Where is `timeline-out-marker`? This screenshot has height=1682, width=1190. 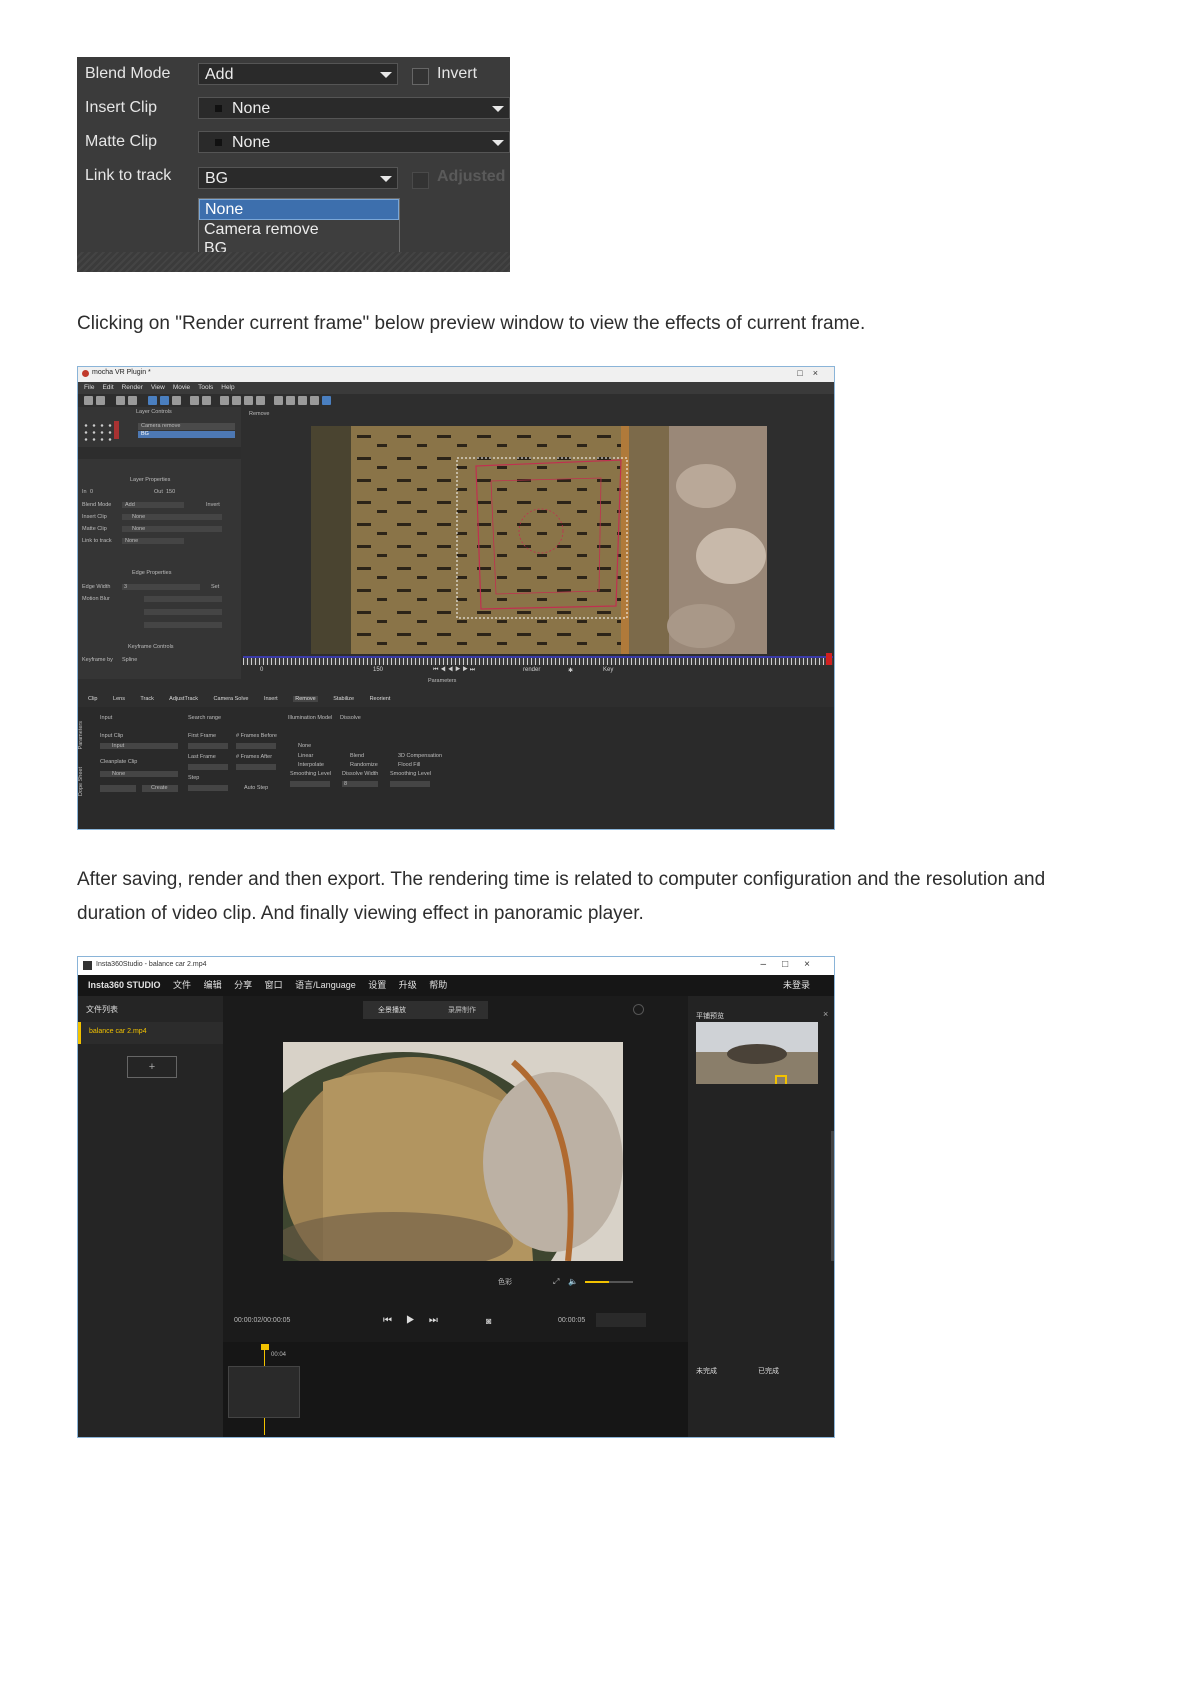 timeline-out-marker is located at coordinates (829, 659).